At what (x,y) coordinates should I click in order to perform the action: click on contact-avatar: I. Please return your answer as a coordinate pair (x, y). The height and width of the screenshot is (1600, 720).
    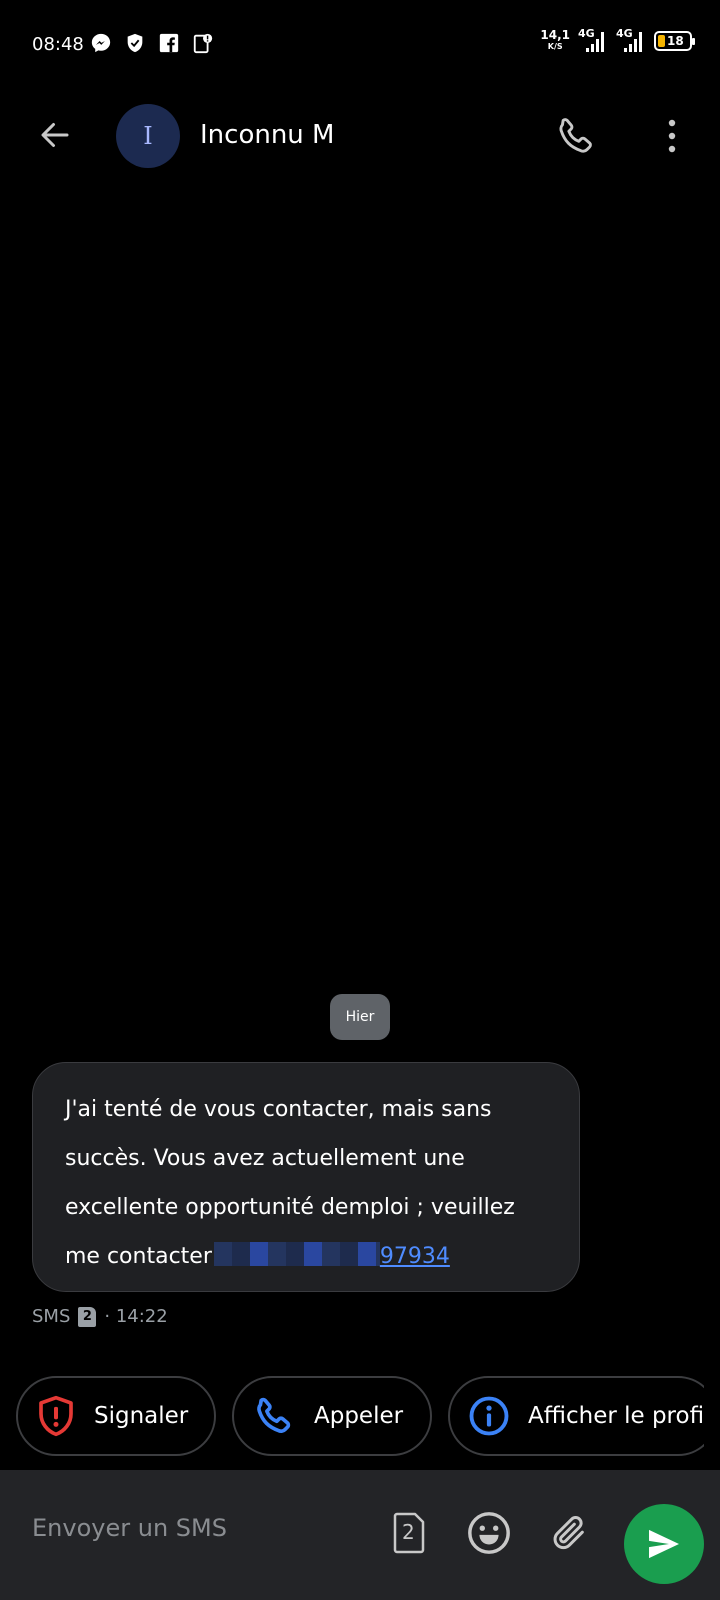
    Looking at the image, I should click on (148, 136).